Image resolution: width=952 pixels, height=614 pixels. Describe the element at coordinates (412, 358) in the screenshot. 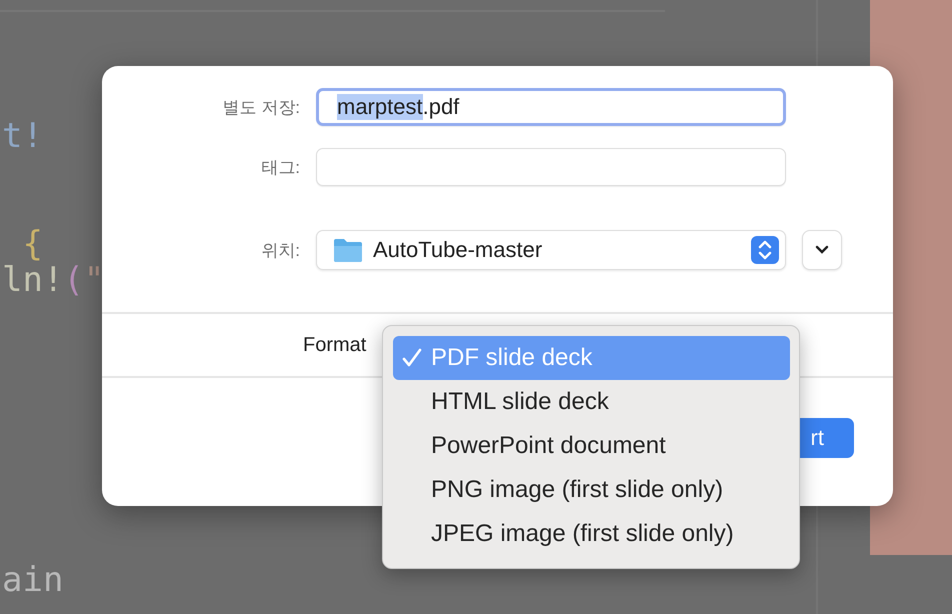

I see `checkmark-icon` at that location.